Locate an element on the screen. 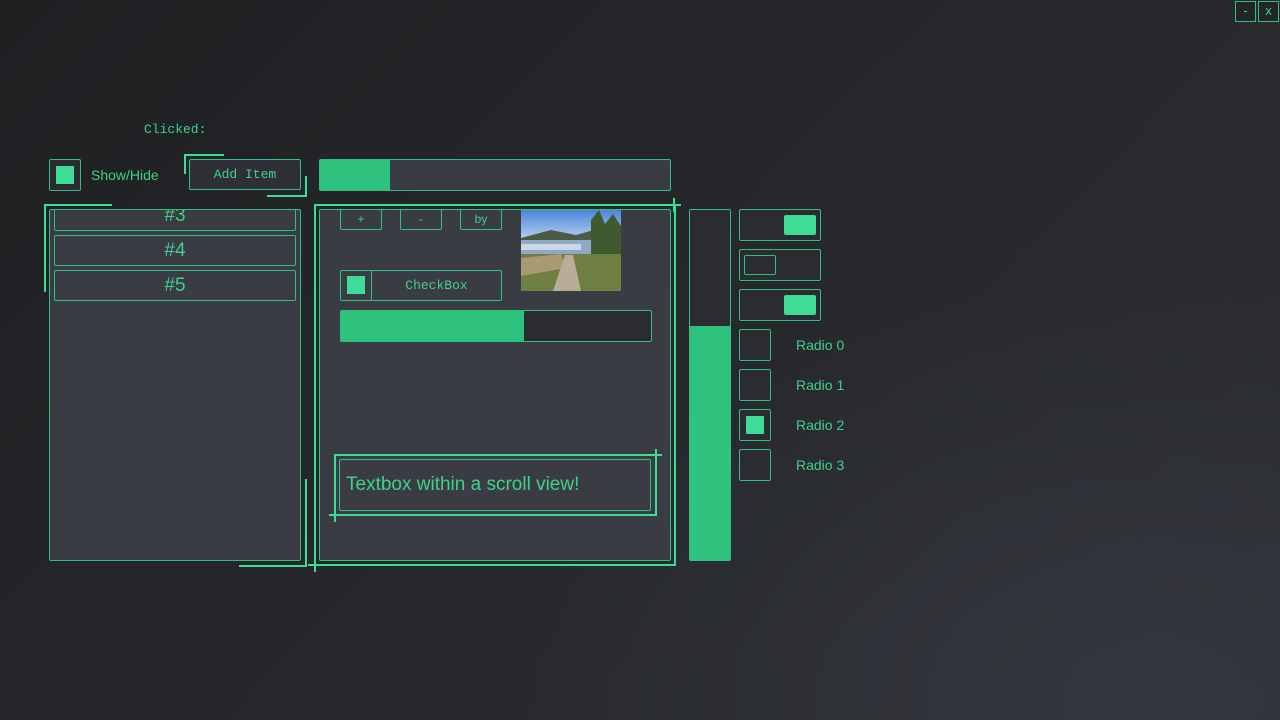 This screenshot has width=1280, height=720. list-item: #4 is located at coordinates (175, 250).